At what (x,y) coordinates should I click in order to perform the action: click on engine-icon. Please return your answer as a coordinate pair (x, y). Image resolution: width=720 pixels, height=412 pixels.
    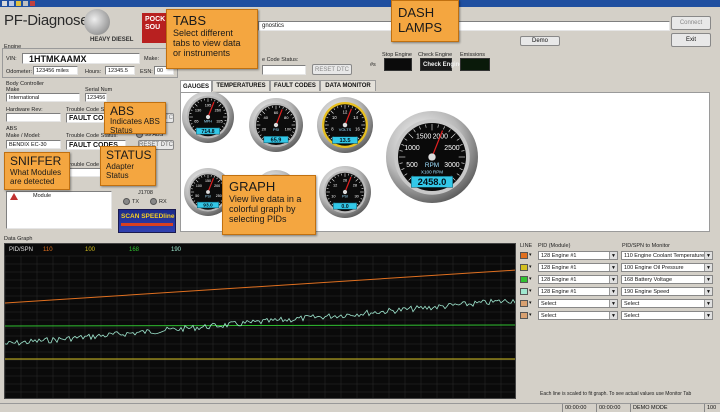
    Looking at the image, I should click on (97, 22).